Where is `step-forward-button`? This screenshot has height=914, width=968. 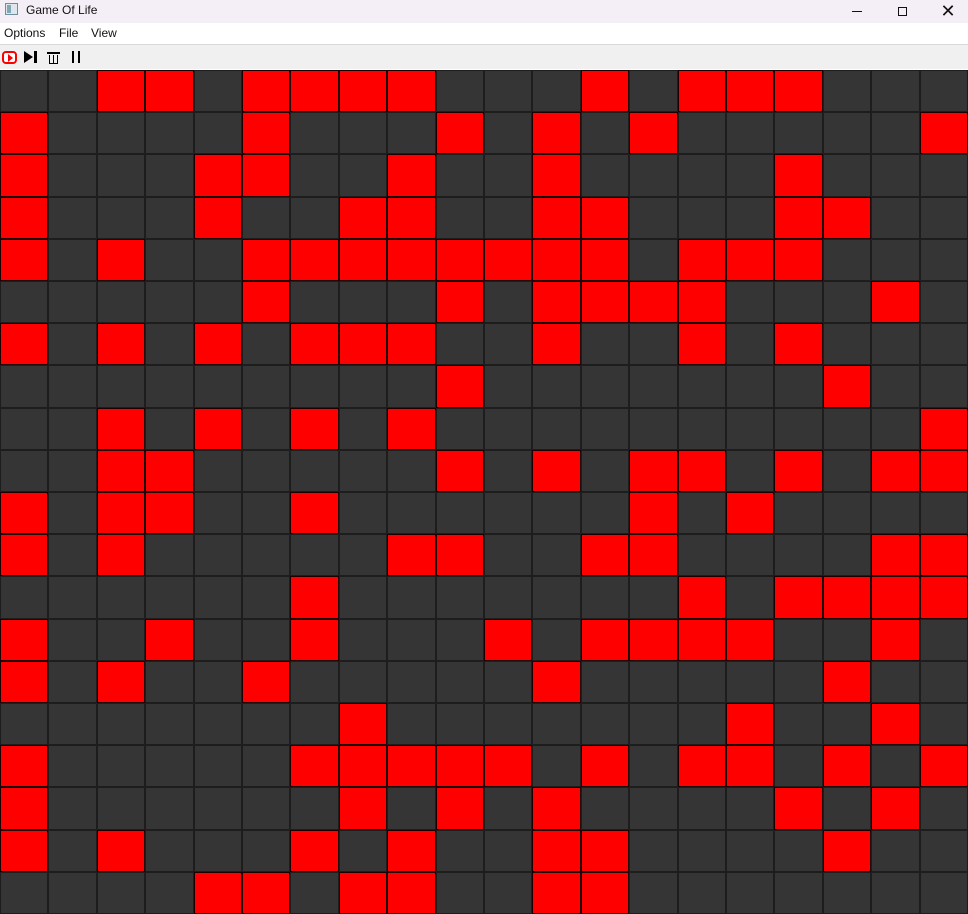 step-forward-button is located at coordinates (30, 57).